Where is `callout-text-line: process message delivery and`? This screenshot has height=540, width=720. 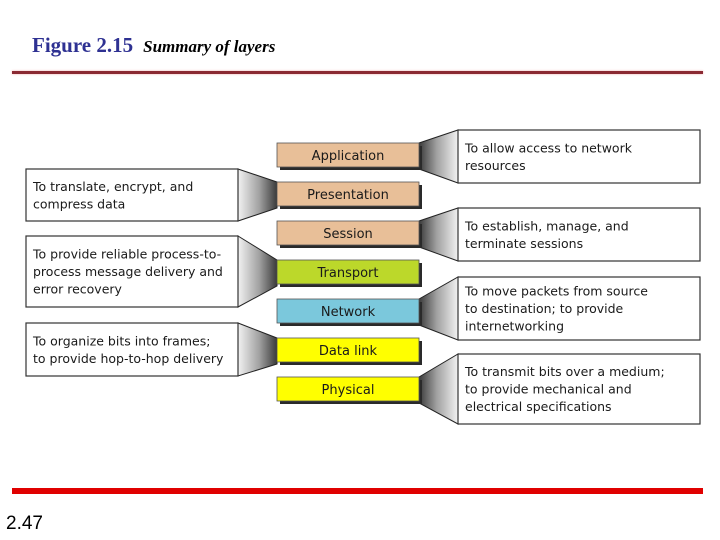 callout-text-line: process message delivery and is located at coordinates (128, 271).